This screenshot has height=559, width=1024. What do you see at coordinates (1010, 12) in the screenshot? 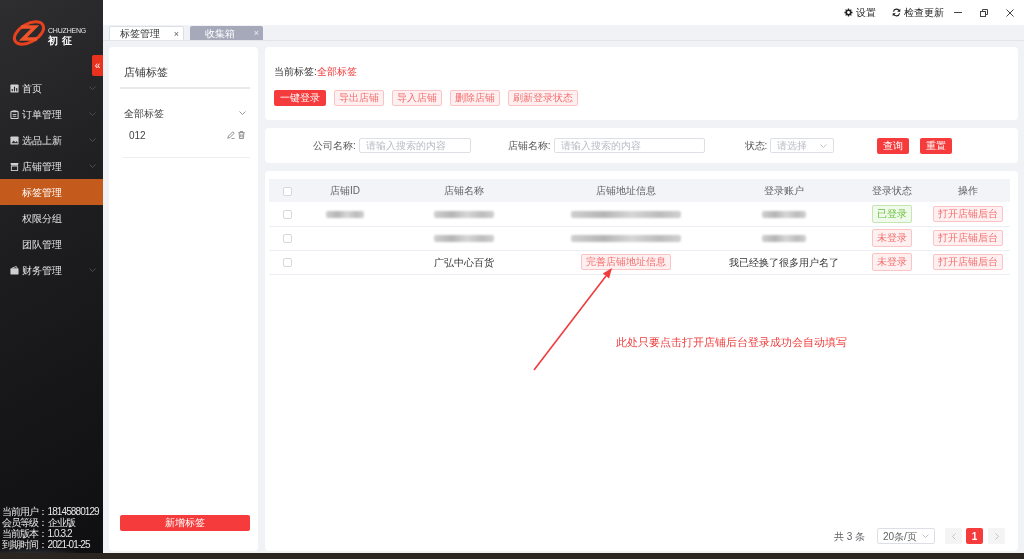
I see `close-icon` at bounding box center [1010, 12].